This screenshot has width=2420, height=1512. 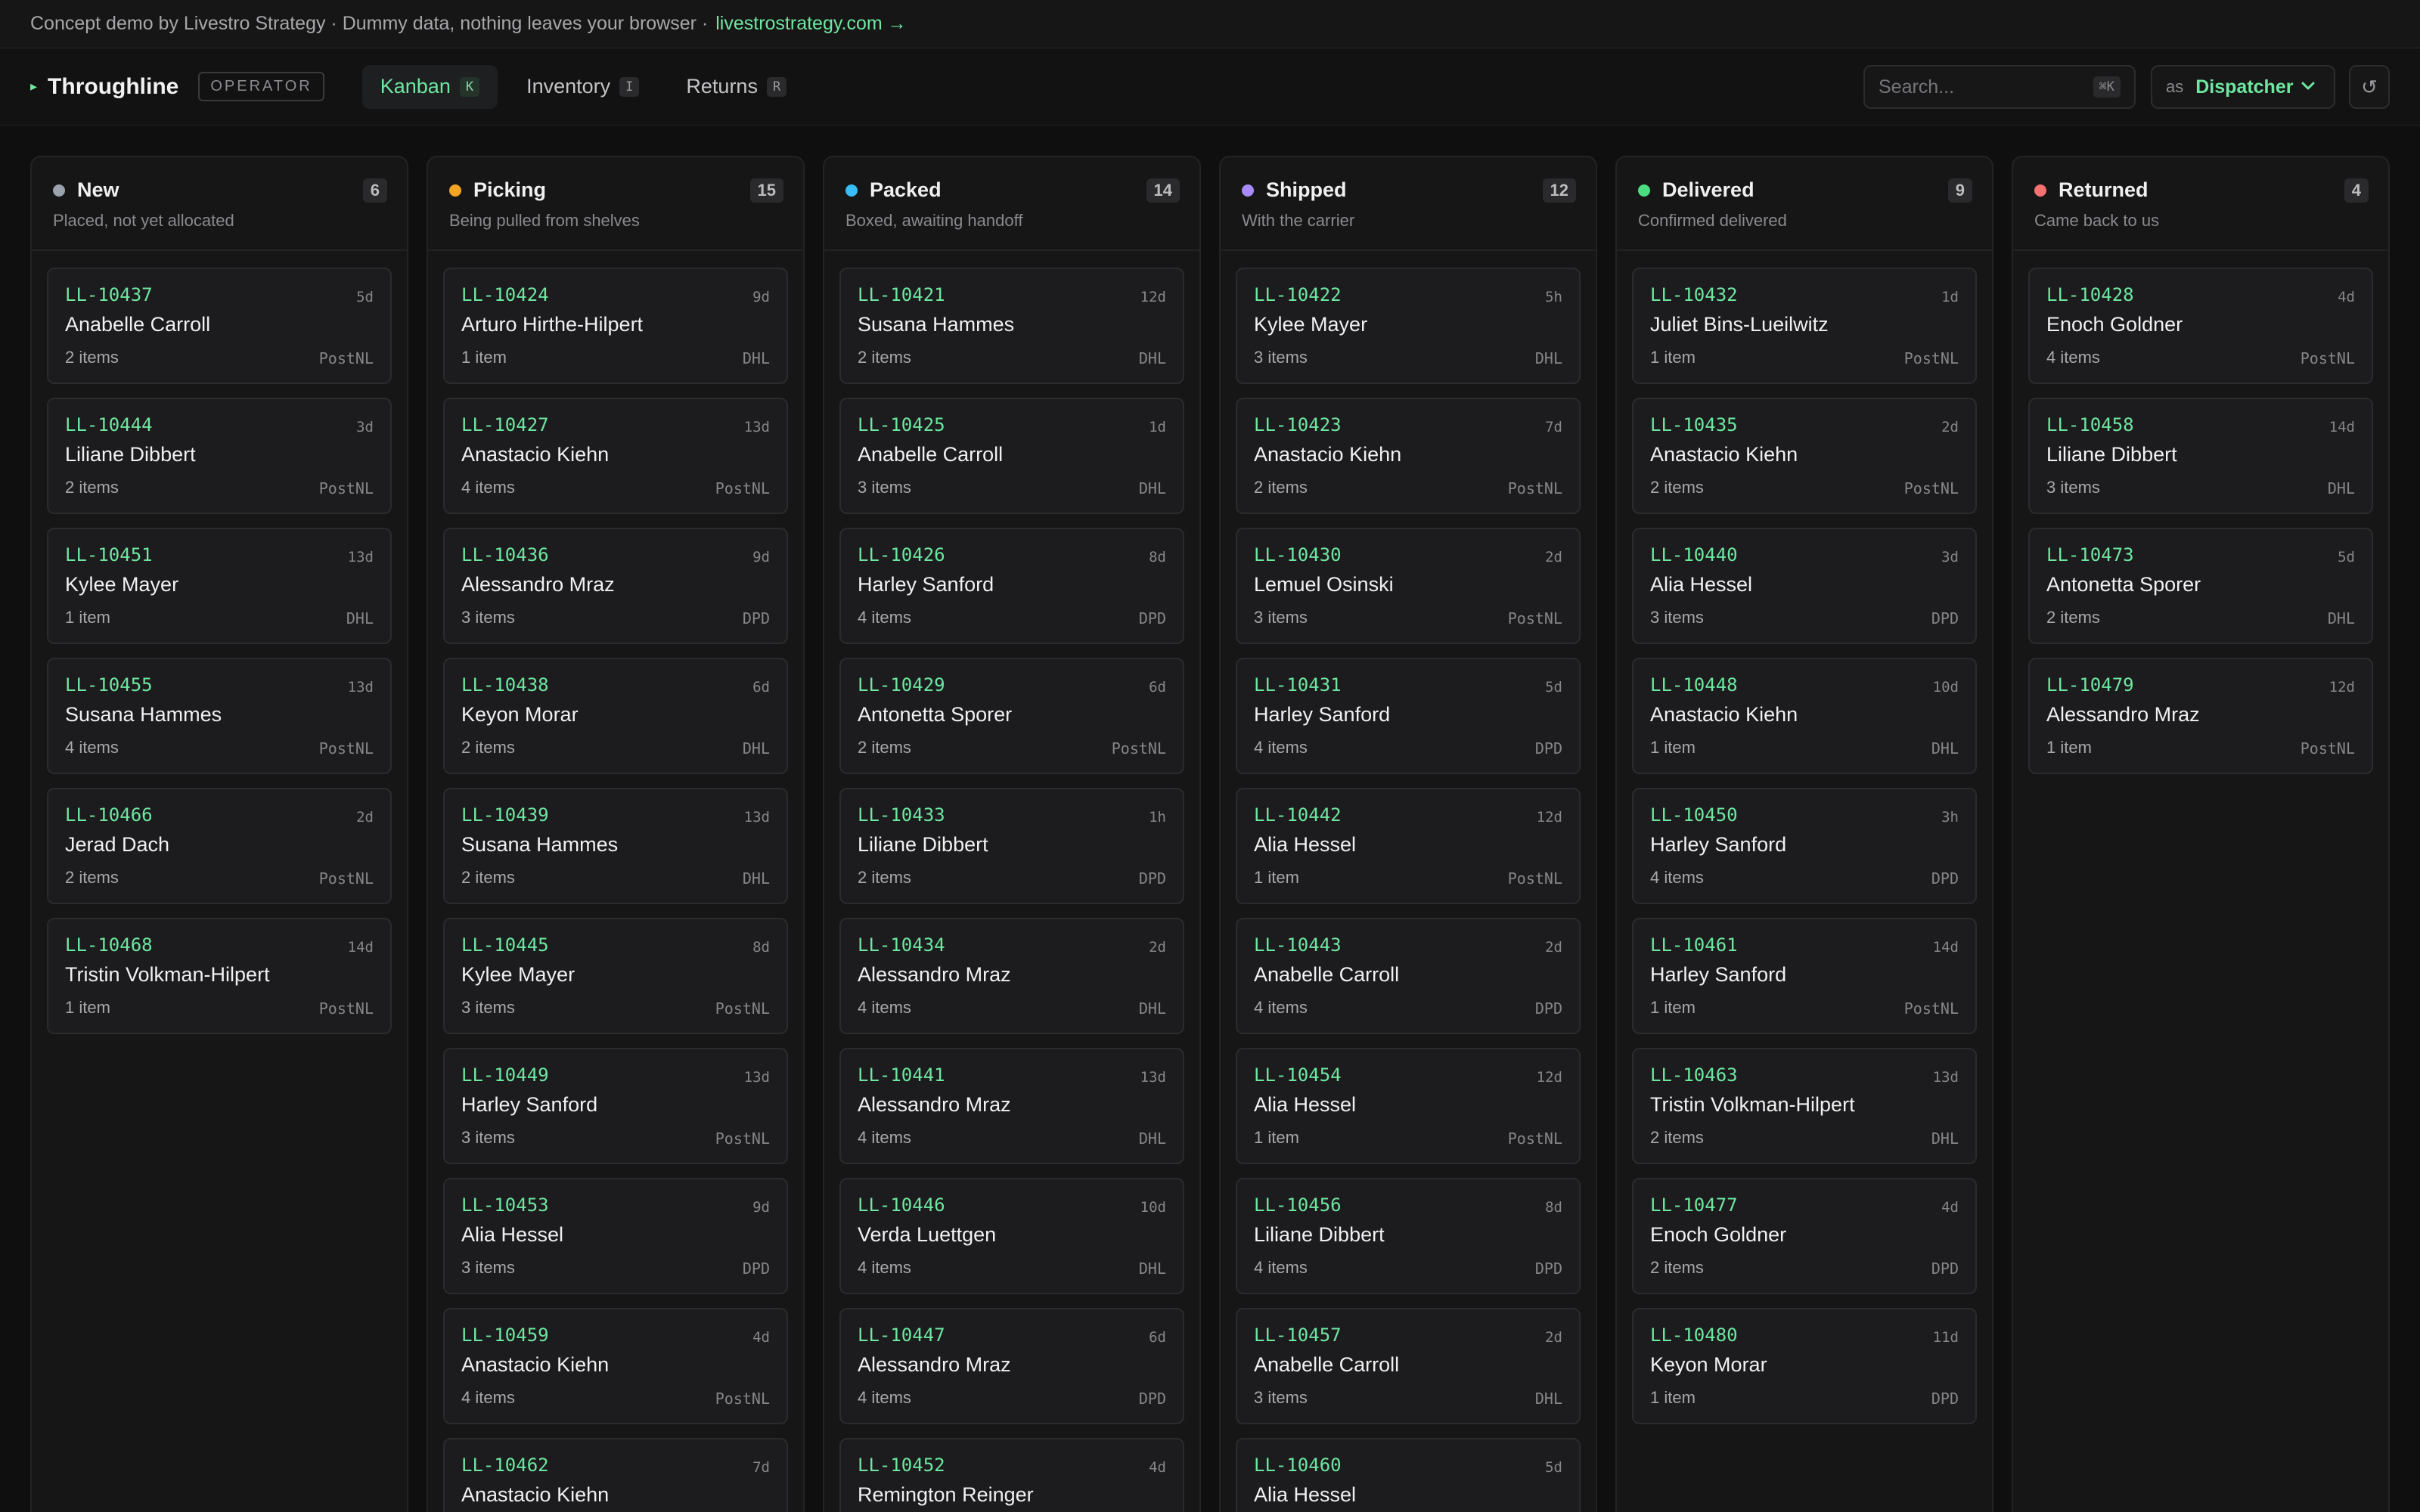 I want to click on app-title: Throughline, so click(x=113, y=87).